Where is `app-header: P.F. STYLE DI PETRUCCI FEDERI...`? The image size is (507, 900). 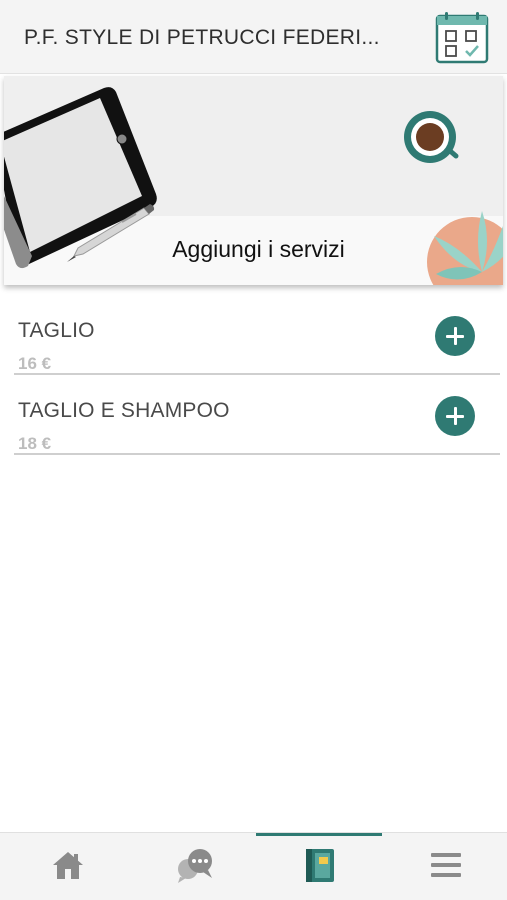 app-header: P.F. STYLE DI PETRUCCI FEDERI... is located at coordinates (253, 37).